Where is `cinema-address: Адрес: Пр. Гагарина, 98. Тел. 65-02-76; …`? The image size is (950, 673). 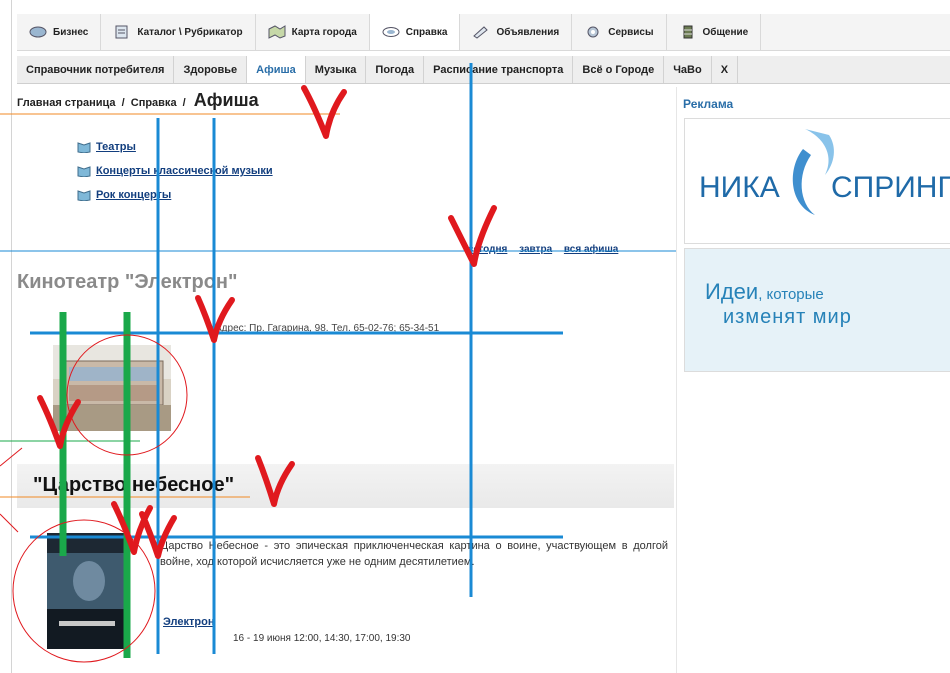 cinema-address: Адрес: Пр. Гагарина, 98. Тел. 65-02-76; … is located at coordinates (327, 328).